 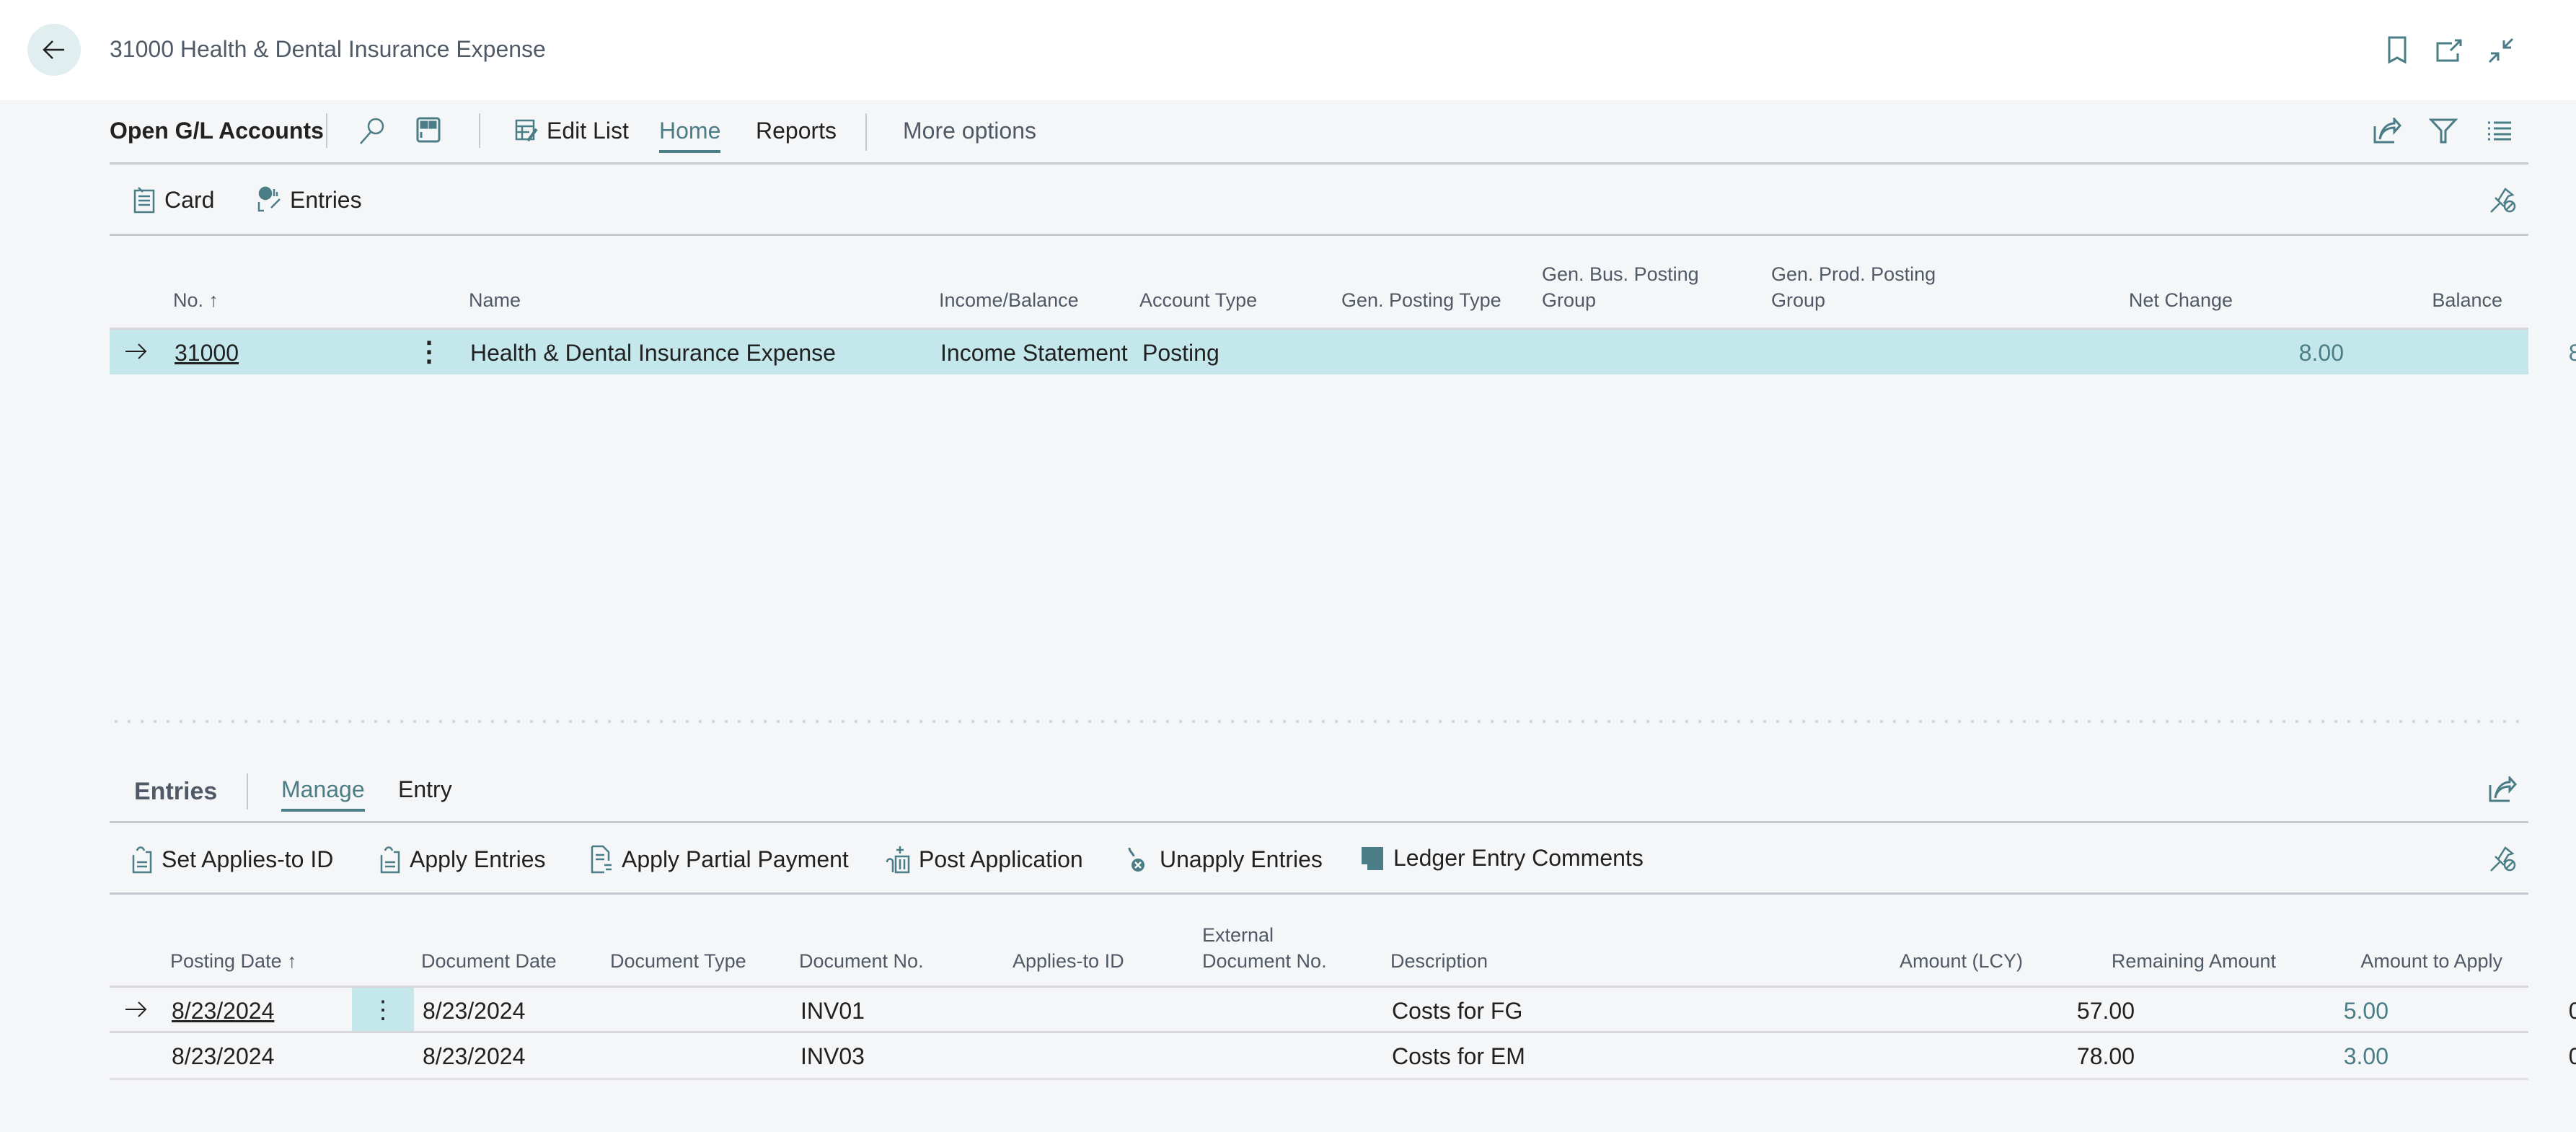 I want to click on entries-icon, so click(x=269, y=199).